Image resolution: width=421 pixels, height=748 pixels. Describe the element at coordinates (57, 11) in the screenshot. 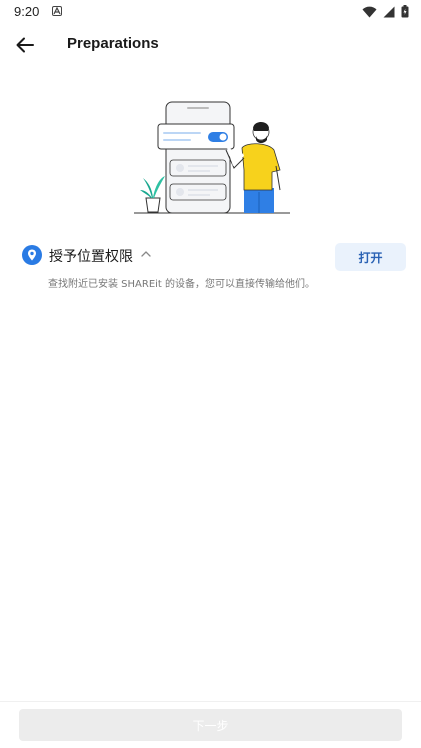

I see `app-notification-icon` at that location.